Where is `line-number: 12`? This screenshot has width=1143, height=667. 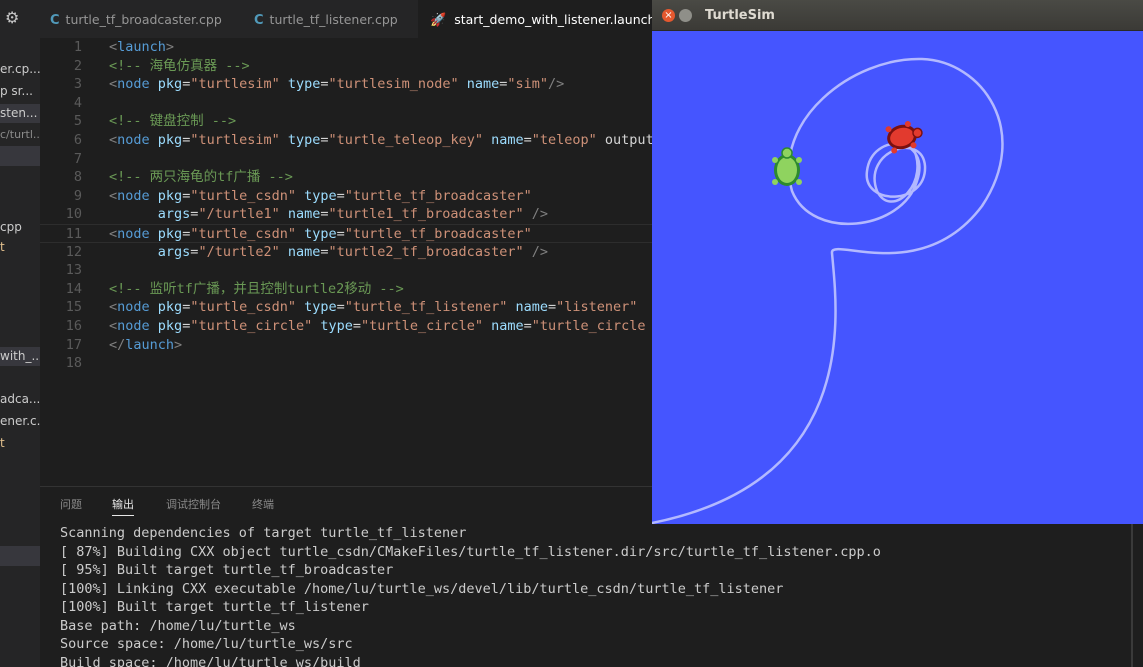 line-number: 12 is located at coordinates (73, 251).